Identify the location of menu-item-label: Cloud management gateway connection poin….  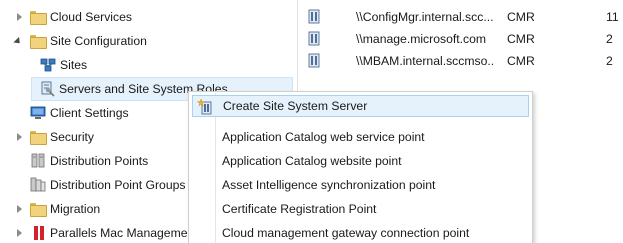
(346, 233).